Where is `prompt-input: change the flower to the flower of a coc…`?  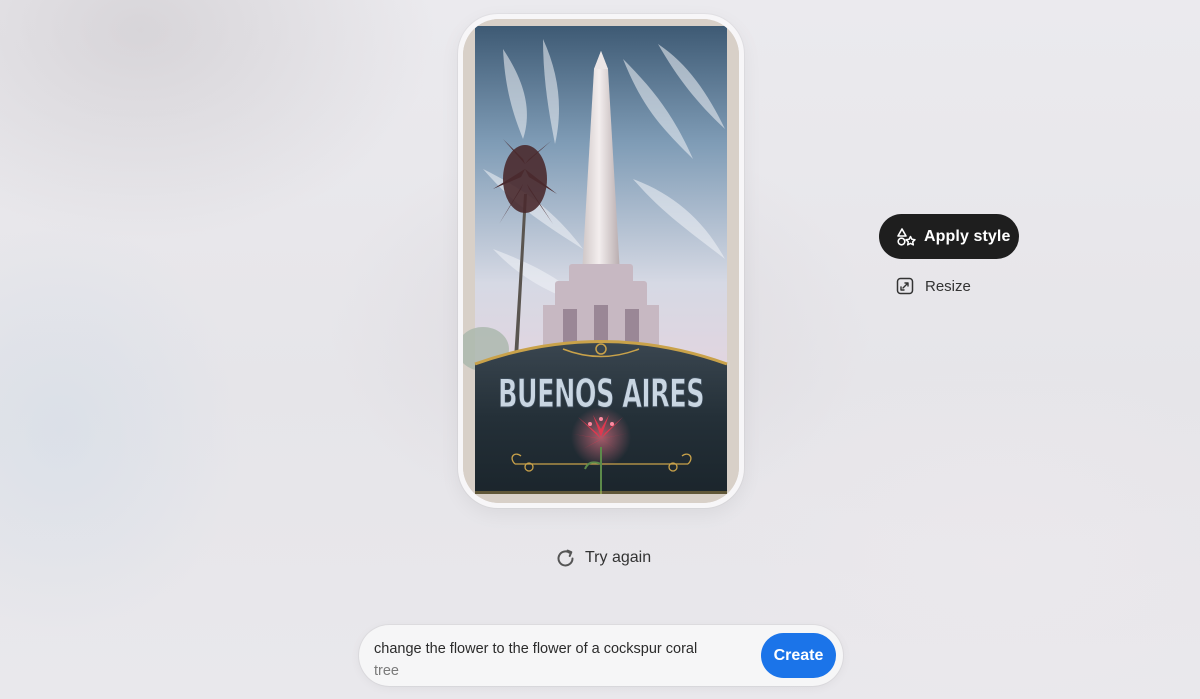 prompt-input: change the flower to the flower of a coc… is located at coordinates (560, 659).